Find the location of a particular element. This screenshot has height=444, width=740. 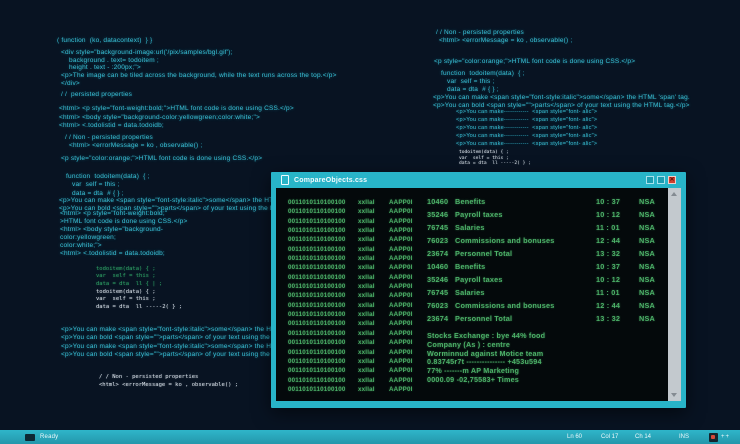

ledger-row: 23674 Personnel Total 13 : 32 NSA is located at coordinates (546, 320).